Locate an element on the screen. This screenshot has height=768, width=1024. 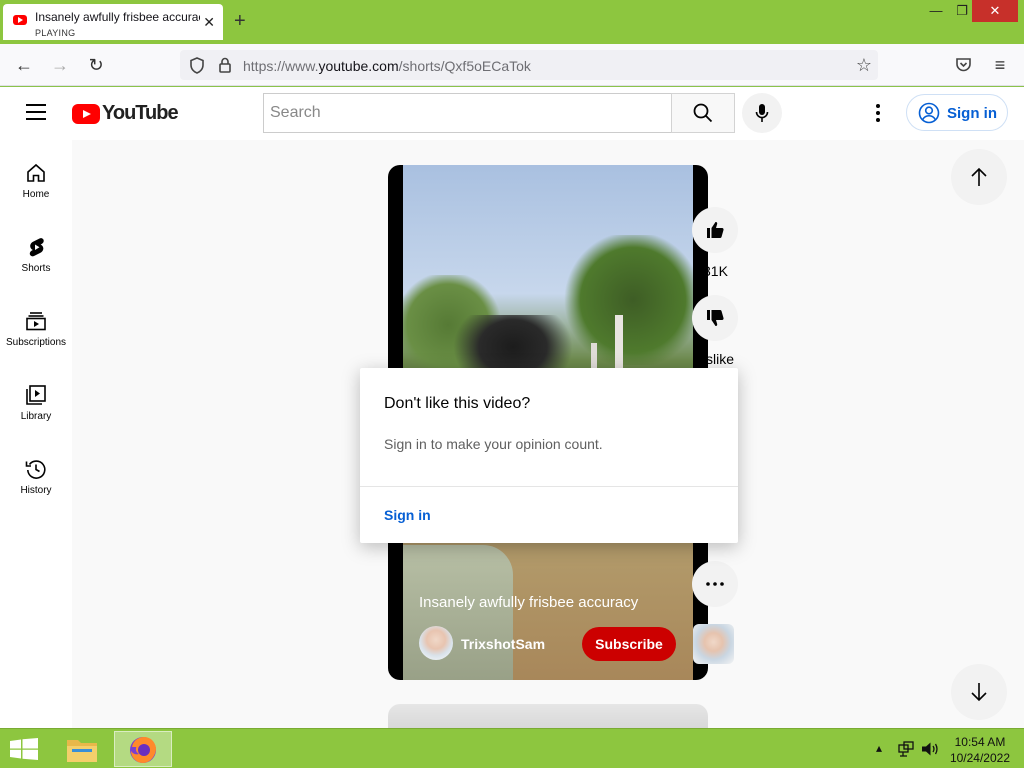
arrow-up-icon is located at coordinates (979, 176).